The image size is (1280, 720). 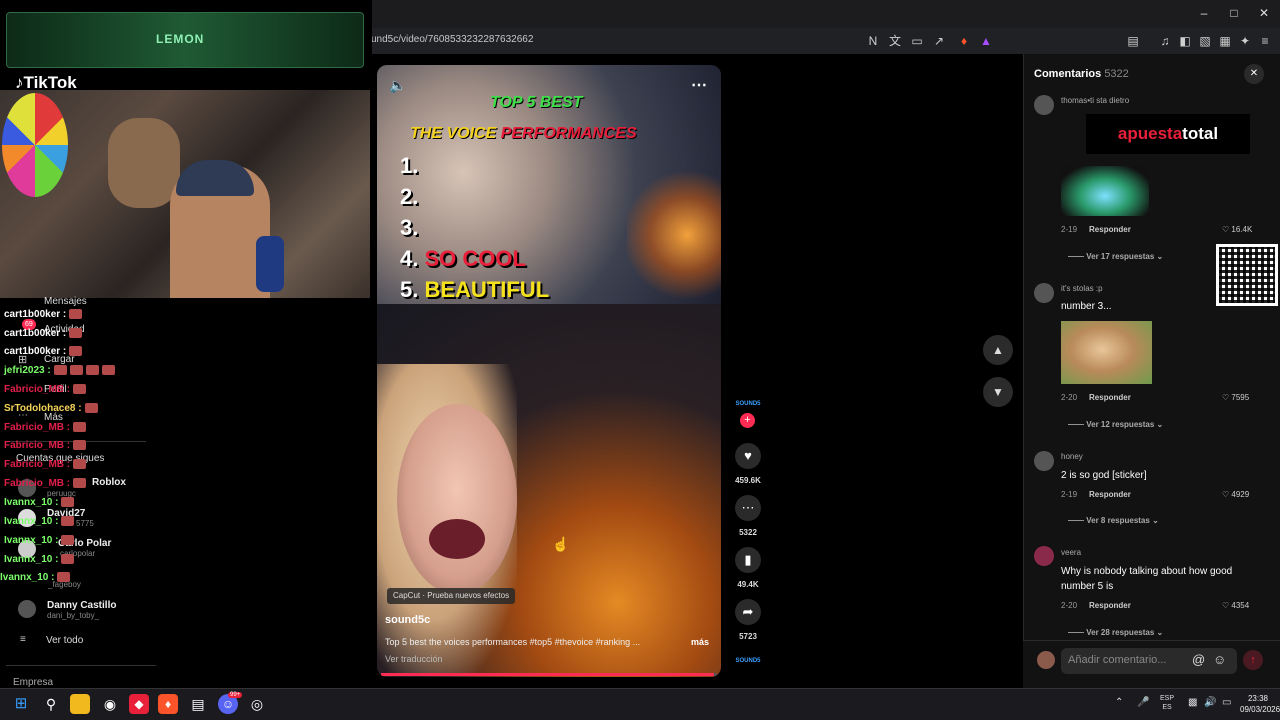 What do you see at coordinates (1143, 702) in the screenshot?
I see `mic-icon: 🎤` at bounding box center [1143, 702].